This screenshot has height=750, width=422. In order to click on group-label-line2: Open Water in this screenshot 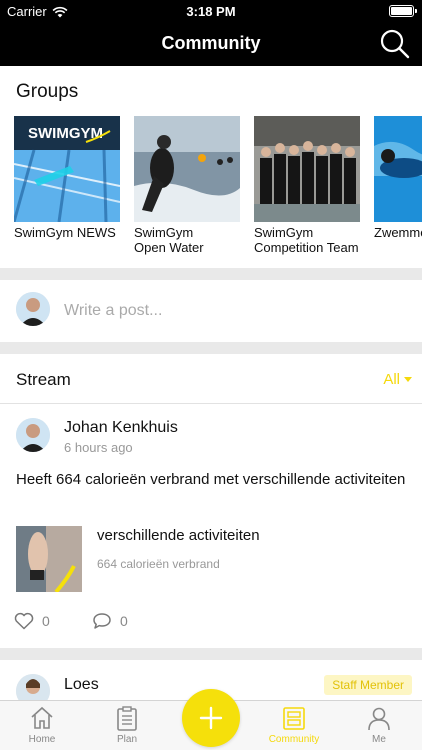, I will do `click(169, 247)`.